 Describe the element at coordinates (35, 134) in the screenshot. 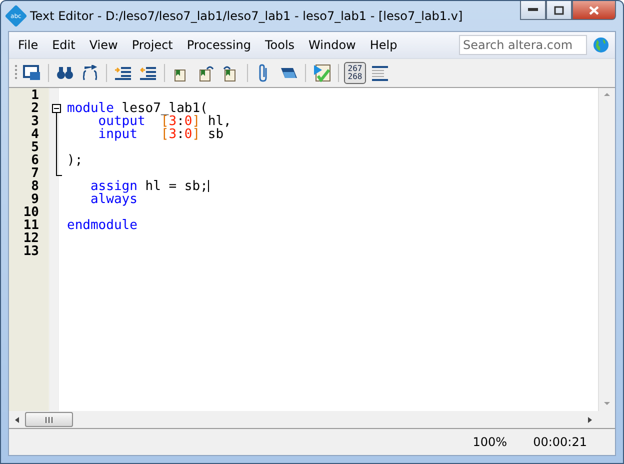

I see `line-number: 4` at that location.